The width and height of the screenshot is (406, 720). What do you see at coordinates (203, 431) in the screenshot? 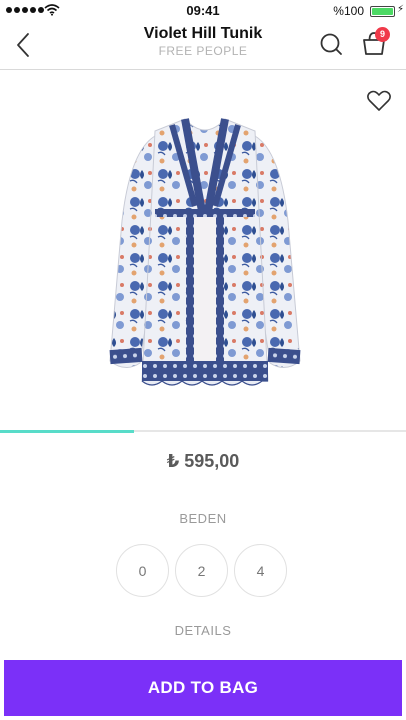
I see `gallery-progress-track` at bounding box center [203, 431].